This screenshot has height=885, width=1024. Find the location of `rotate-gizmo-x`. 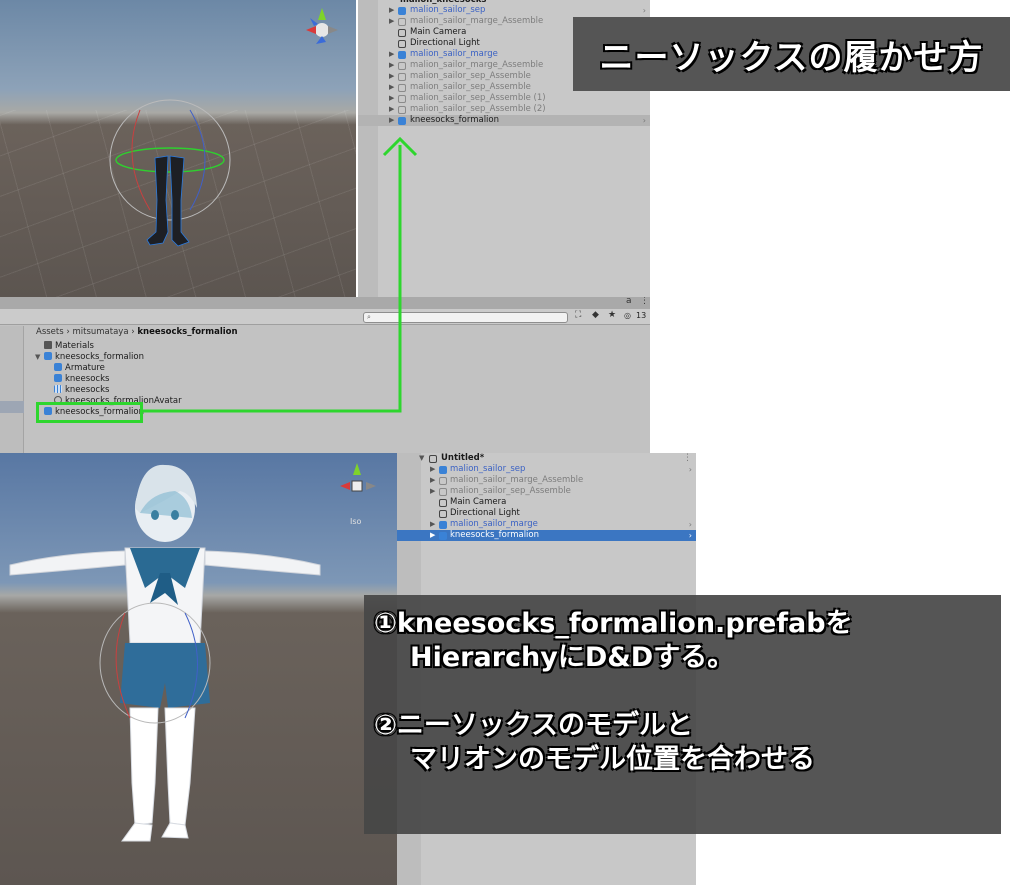

rotate-gizmo-x is located at coordinates (141, 160).